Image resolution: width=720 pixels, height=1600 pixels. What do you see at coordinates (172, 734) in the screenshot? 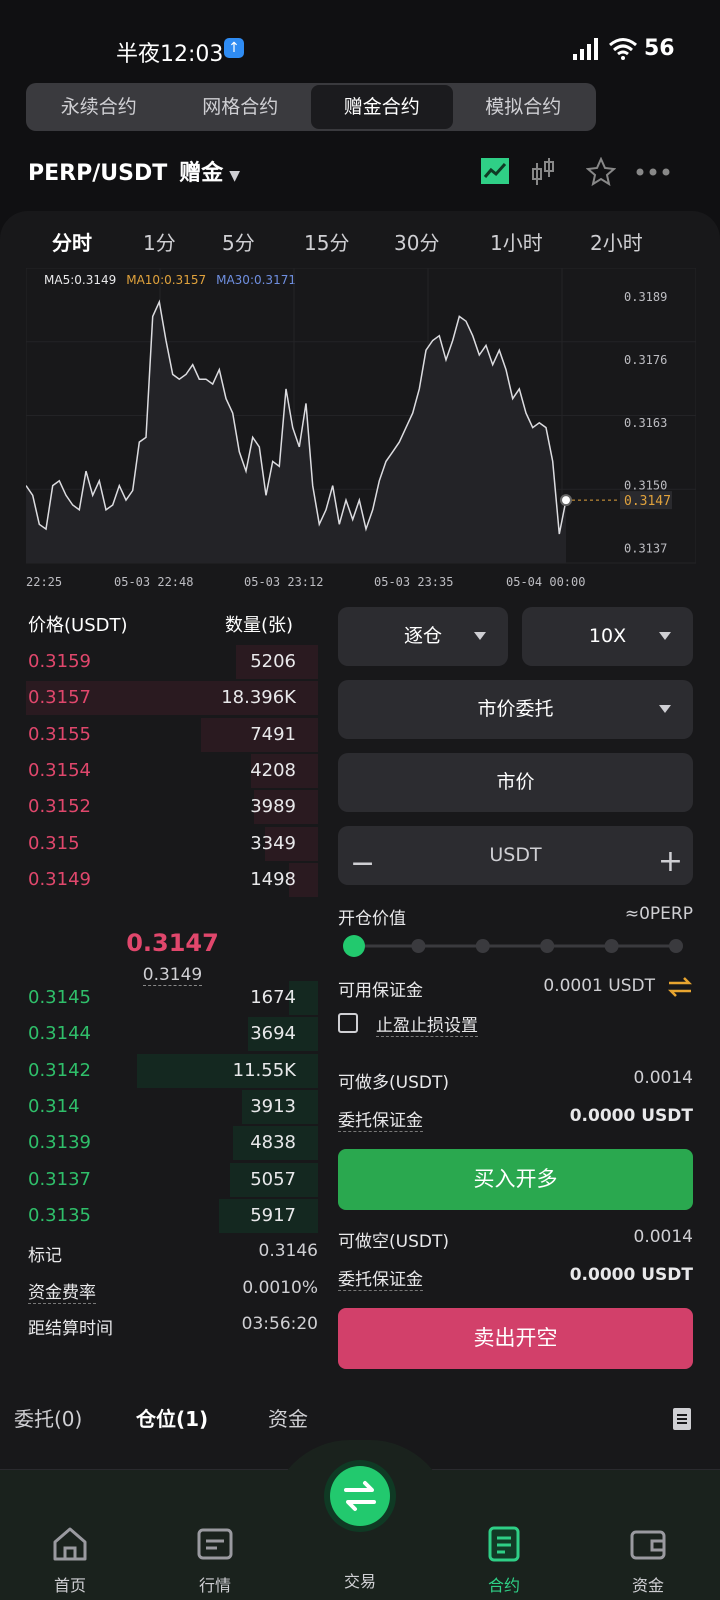
I see `ask-row: 0.3155 7491` at bounding box center [172, 734].